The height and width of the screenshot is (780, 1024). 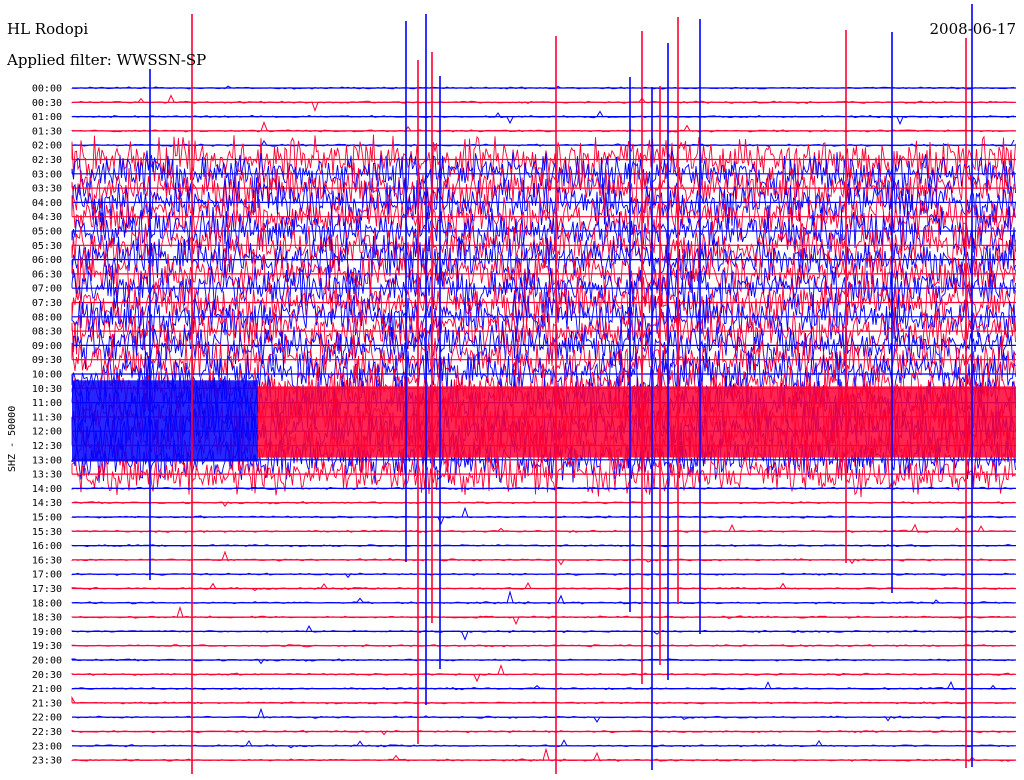 I want to click on time-tick-label: 02:30, so click(x=47, y=160).